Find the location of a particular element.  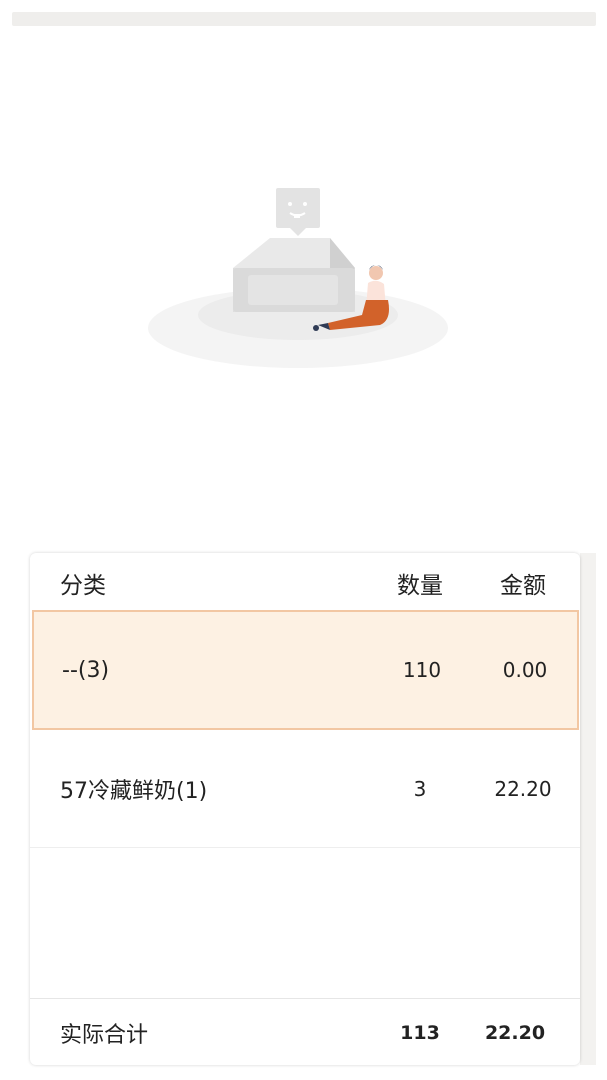

table-row-selected: --(3) 110 0.00 is located at coordinates (305, 670).